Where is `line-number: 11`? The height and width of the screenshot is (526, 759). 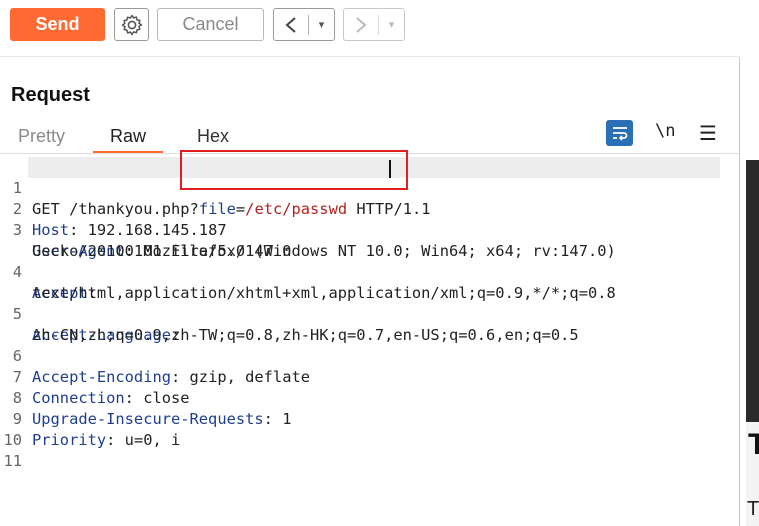
line-number: 11 is located at coordinates (12, 461).